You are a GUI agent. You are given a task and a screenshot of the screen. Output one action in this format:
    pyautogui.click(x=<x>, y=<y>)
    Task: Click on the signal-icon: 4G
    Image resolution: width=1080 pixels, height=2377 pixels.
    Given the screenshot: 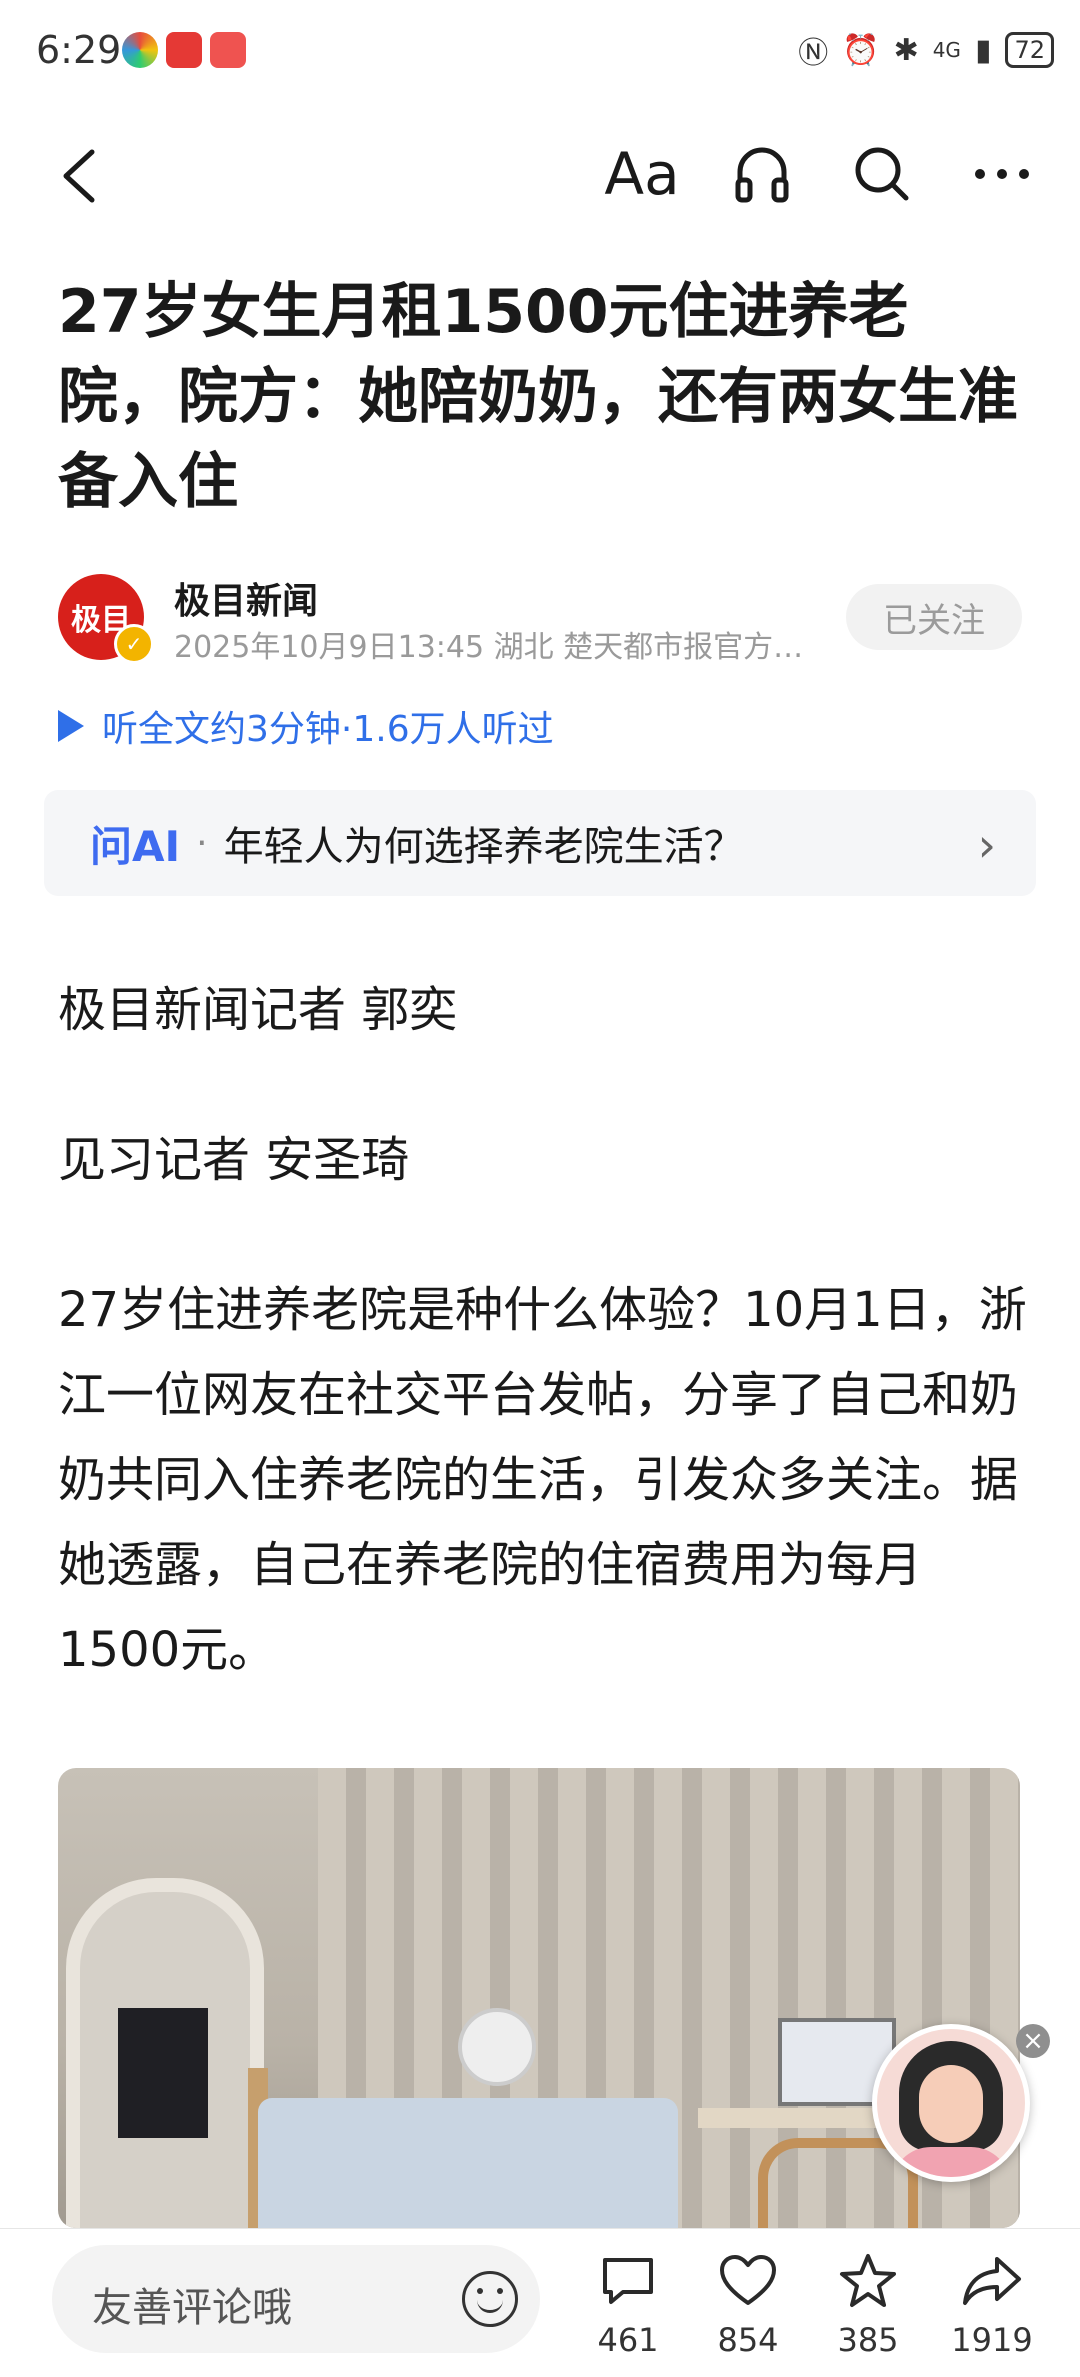 What is the action you would take?
    pyautogui.click(x=946, y=50)
    